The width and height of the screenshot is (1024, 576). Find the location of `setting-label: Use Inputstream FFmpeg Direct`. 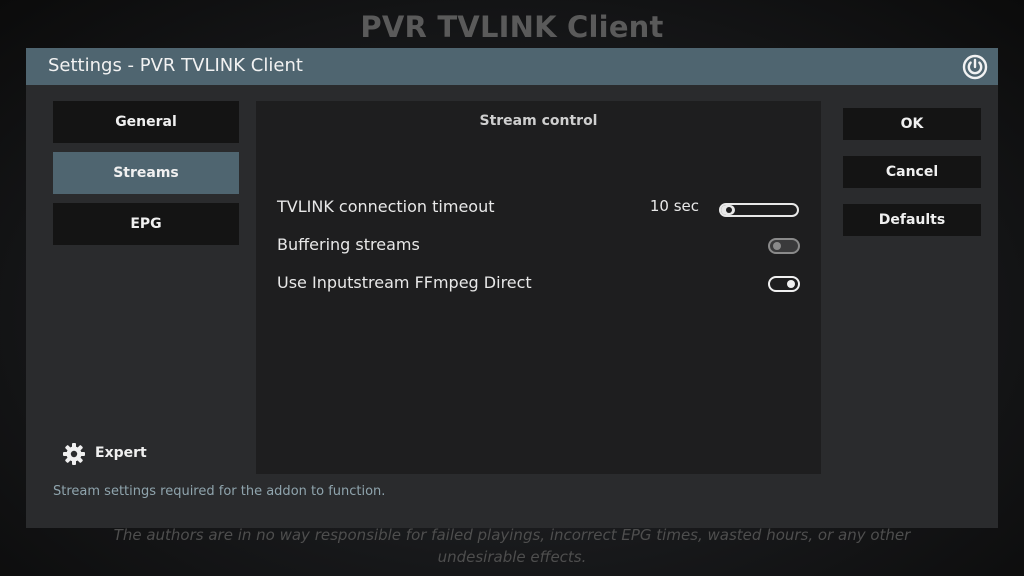

setting-label: Use Inputstream FFmpeg Direct is located at coordinates (404, 282).